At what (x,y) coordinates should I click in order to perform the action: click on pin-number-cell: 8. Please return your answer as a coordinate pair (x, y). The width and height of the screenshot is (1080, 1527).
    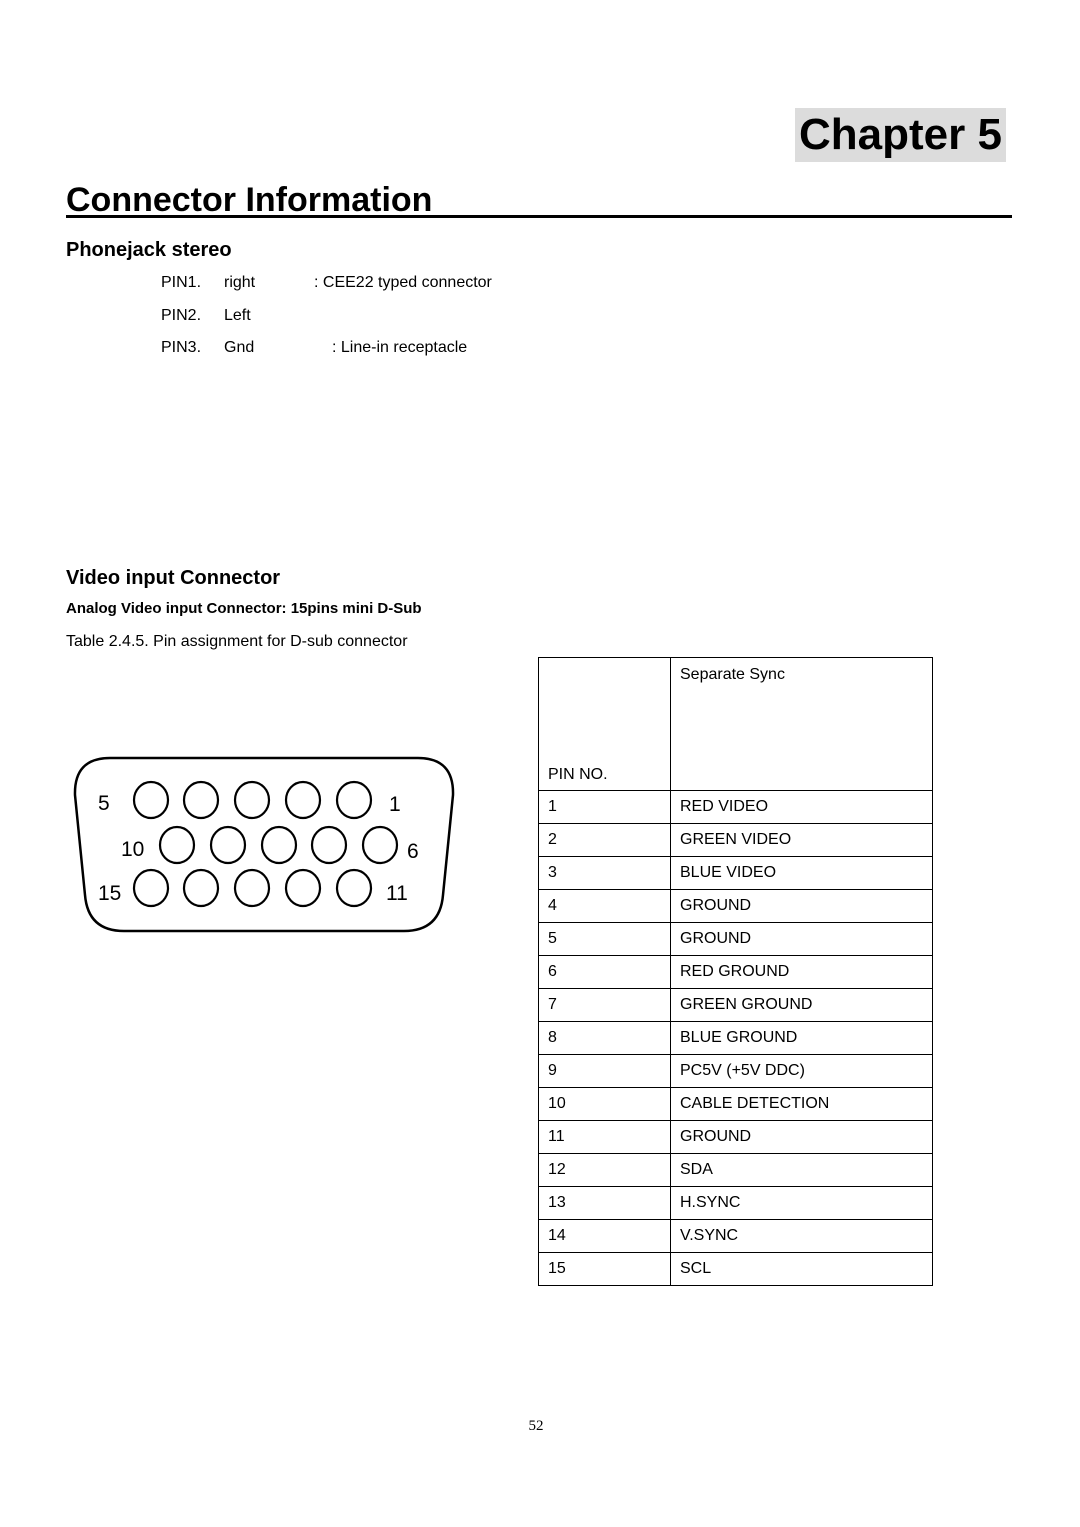
    Looking at the image, I should click on (604, 1038).